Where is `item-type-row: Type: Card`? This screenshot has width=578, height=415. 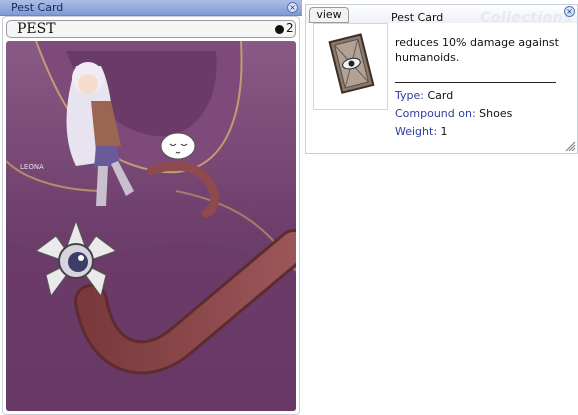
item-type-row: Type: Card is located at coordinates (424, 95).